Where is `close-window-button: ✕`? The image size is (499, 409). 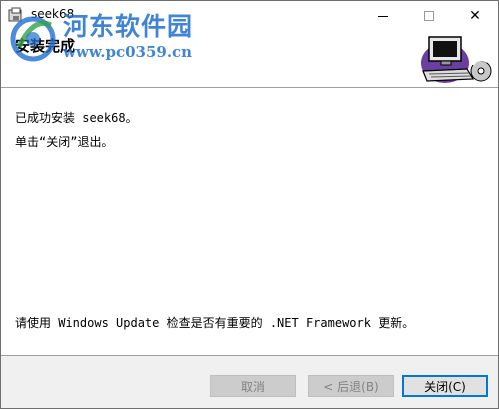
close-window-button: ✕ is located at coordinates (475, 16).